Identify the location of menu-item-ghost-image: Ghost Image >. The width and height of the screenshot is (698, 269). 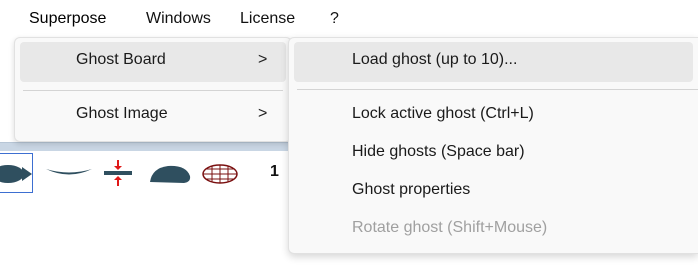
(153, 116).